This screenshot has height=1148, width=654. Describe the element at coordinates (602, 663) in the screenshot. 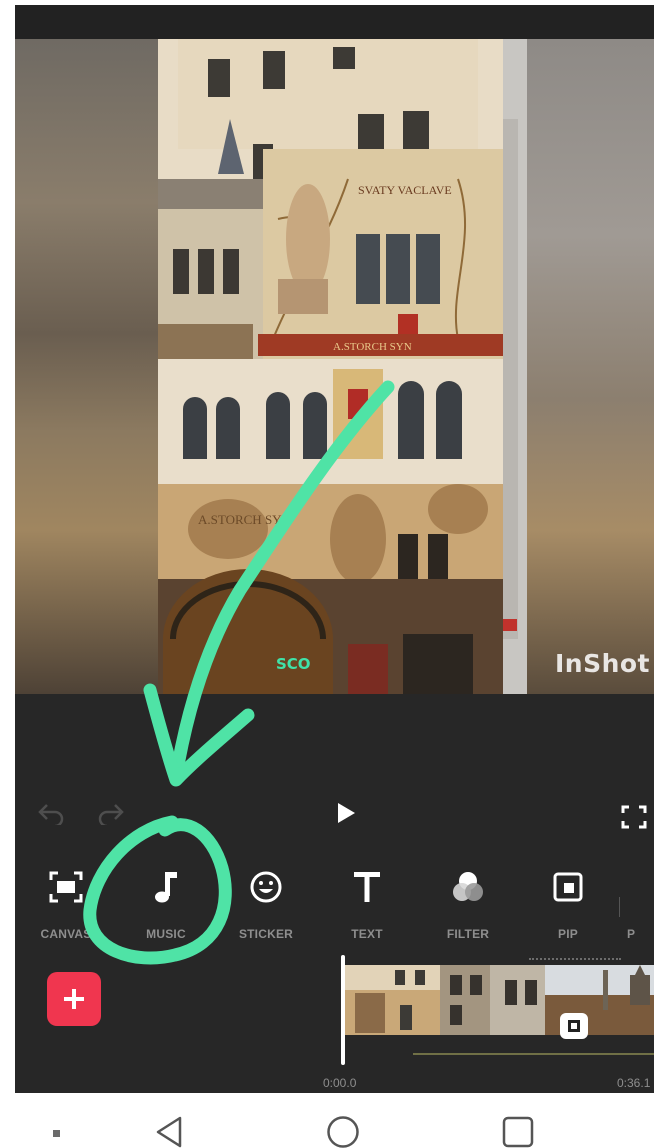

I see `inshot-watermark: InShot` at that location.